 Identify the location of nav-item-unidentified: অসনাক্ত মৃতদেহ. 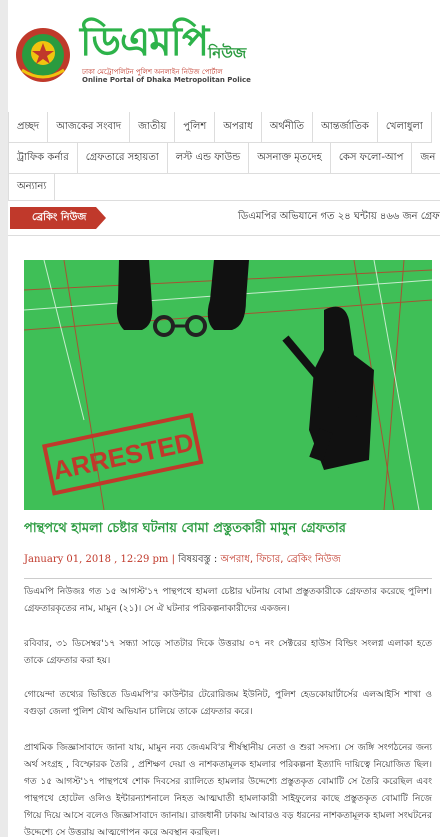
(290, 158).